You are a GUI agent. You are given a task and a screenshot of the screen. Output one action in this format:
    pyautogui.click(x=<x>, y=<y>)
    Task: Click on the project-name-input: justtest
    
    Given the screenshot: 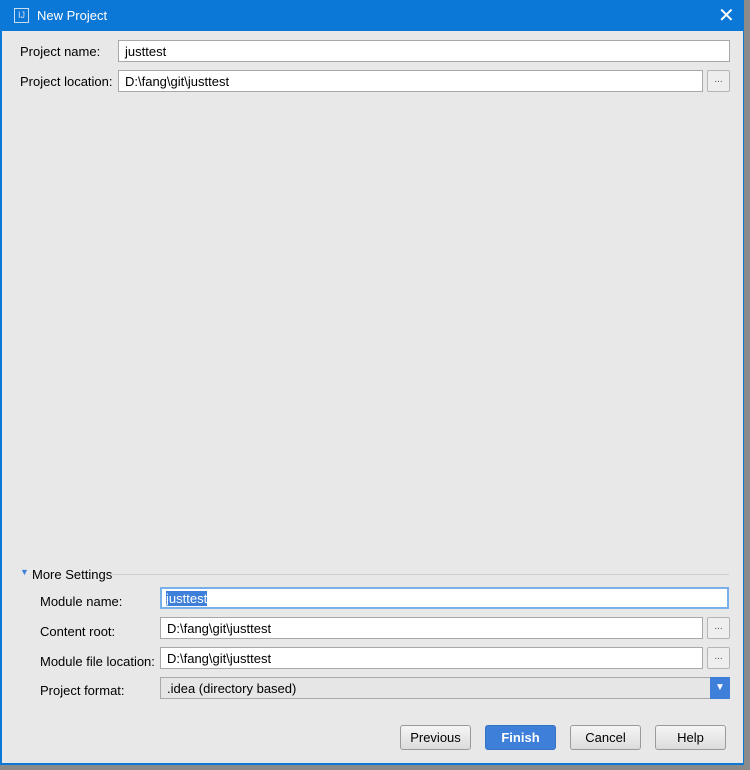 What is the action you would take?
    pyautogui.click(x=424, y=51)
    